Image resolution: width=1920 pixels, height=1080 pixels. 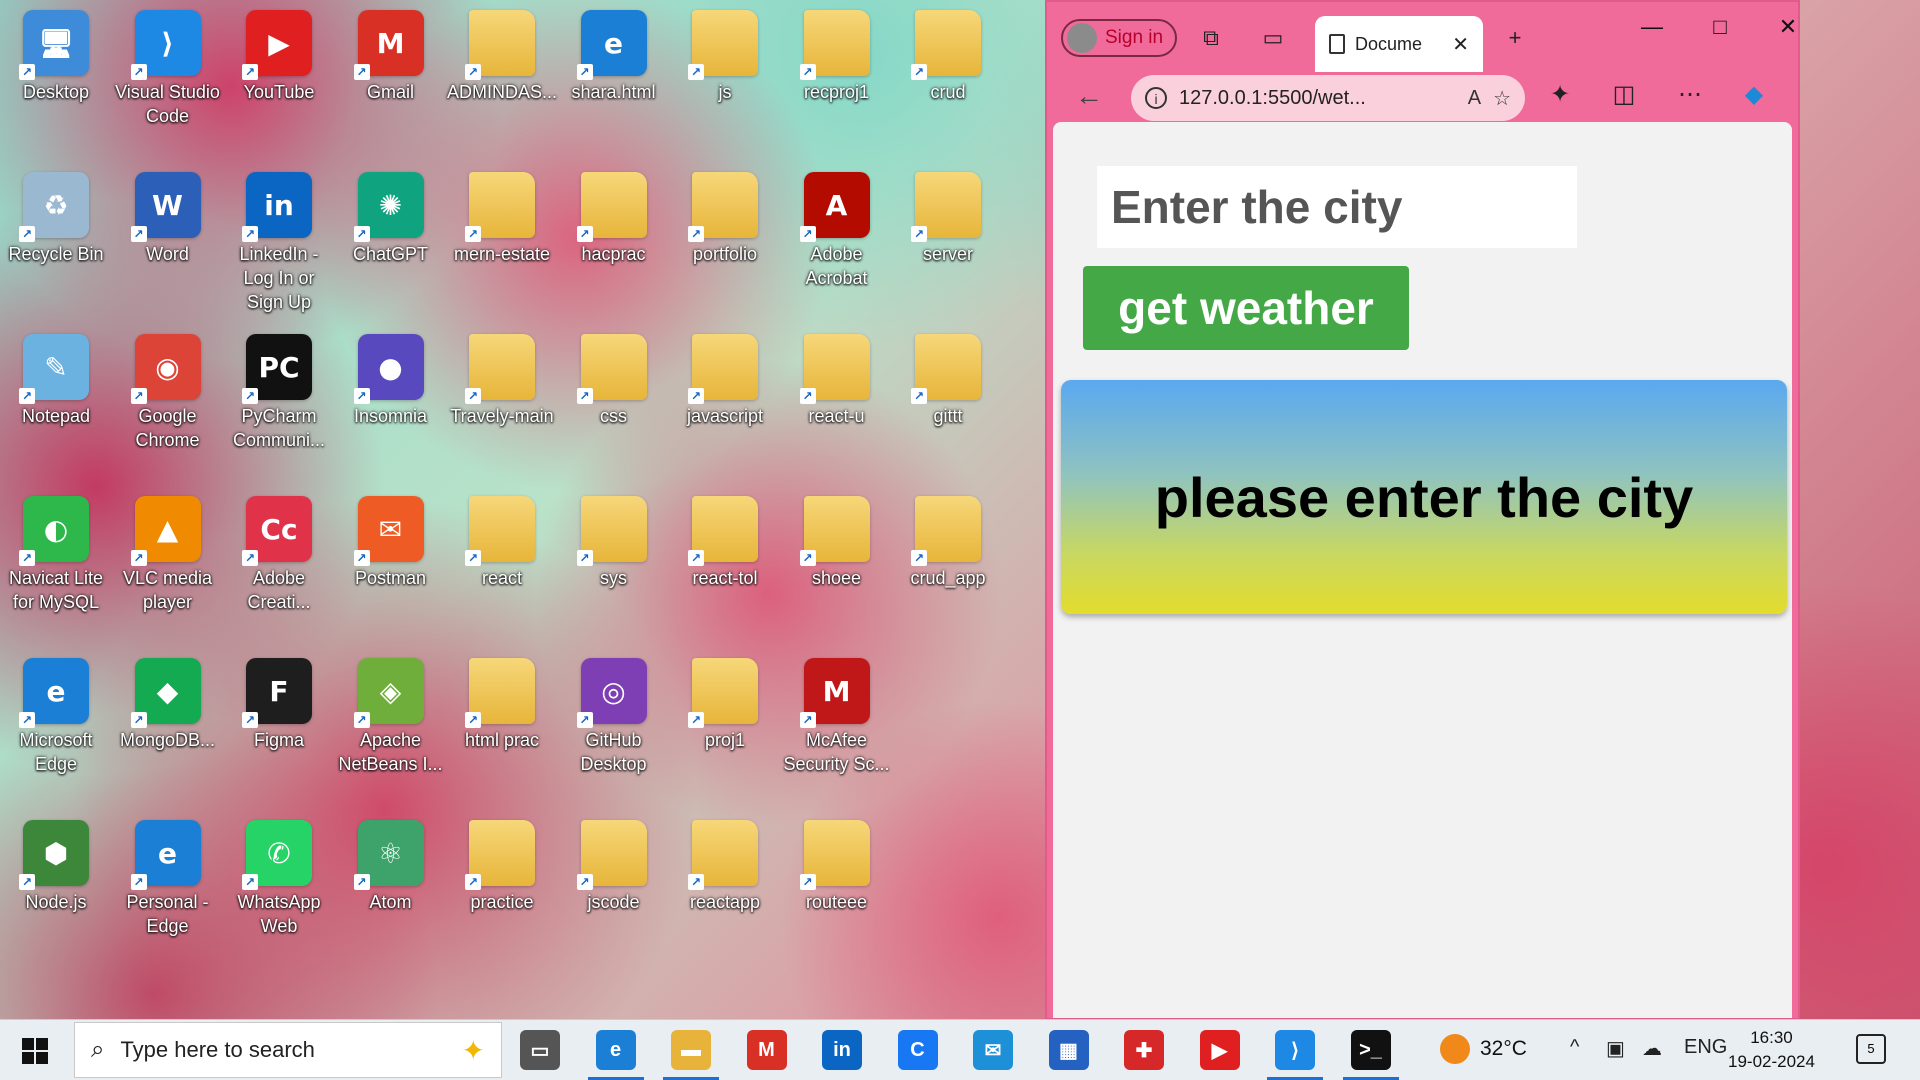 What do you see at coordinates (1474, 98) in the screenshot?
I see `read-aloud-icon: A` at bounding box center [1474, 98].